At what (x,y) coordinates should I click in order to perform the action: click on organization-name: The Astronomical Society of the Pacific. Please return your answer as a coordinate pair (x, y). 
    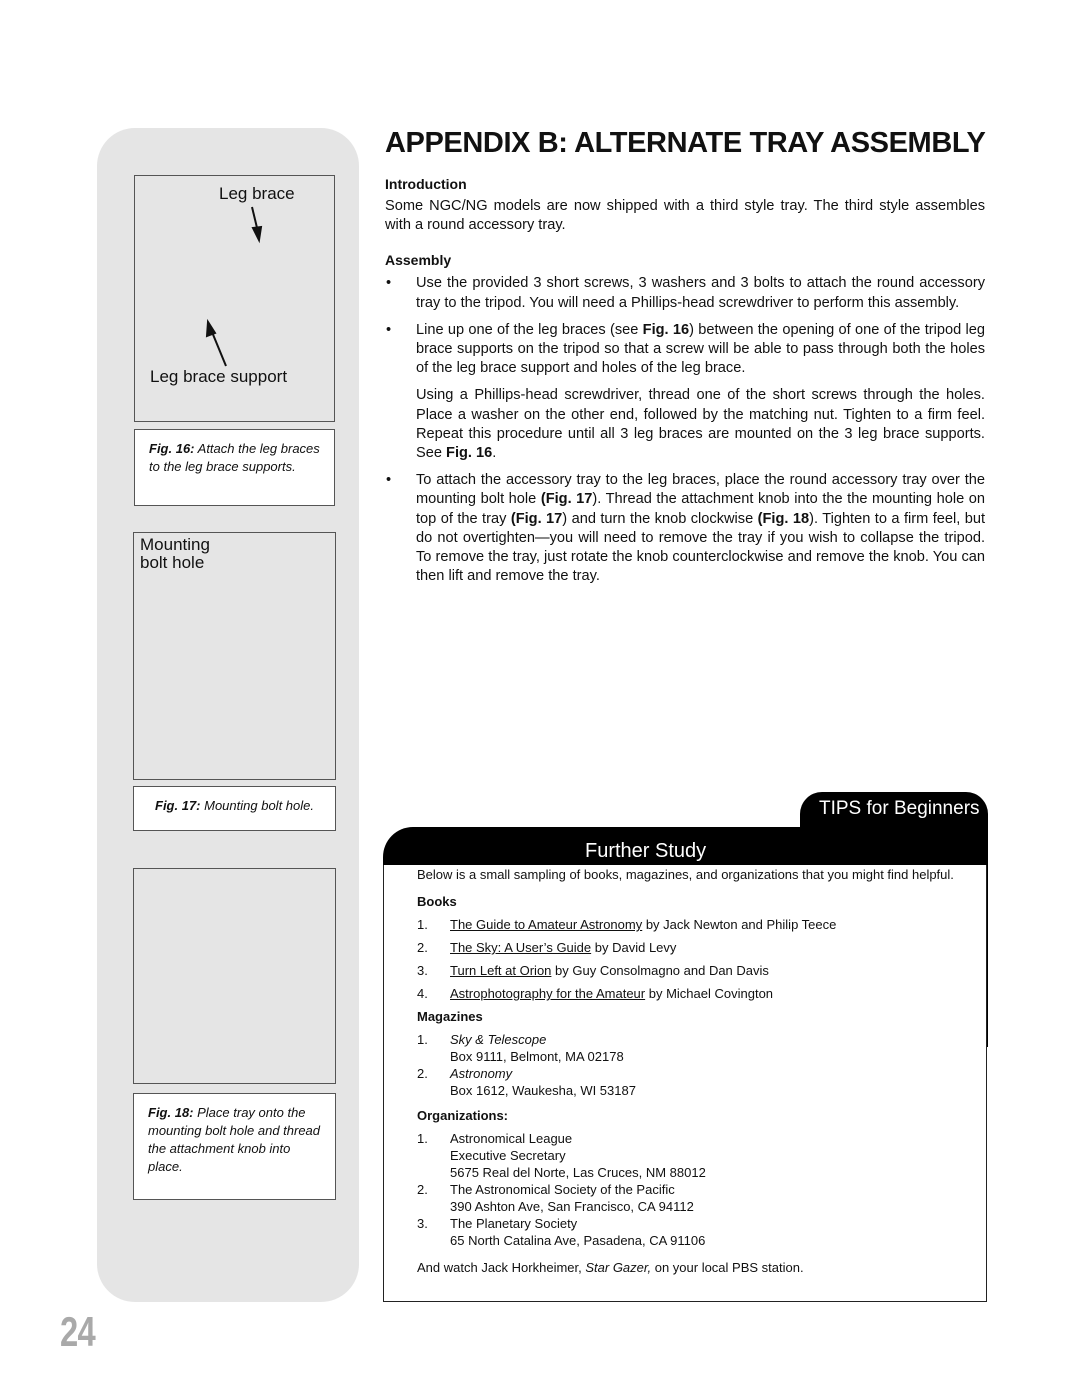
    Looking at the image, I should click on (562, 1189).